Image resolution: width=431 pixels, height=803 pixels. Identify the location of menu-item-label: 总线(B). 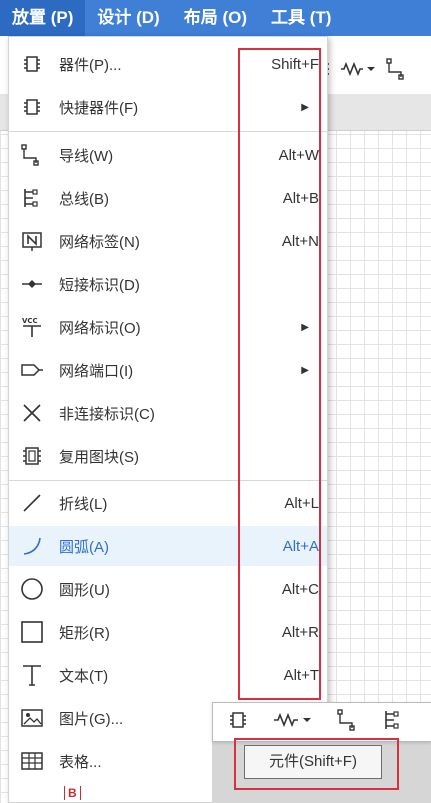
(84, 199).